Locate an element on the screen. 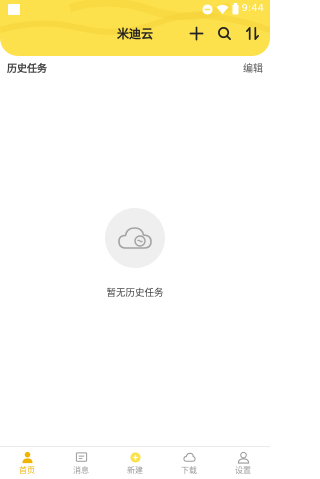 This screenshot has height=479, width=320. bottom-tab-bar: 首页 消息 新建 下载 设置 is located at coordinates (135, 462).